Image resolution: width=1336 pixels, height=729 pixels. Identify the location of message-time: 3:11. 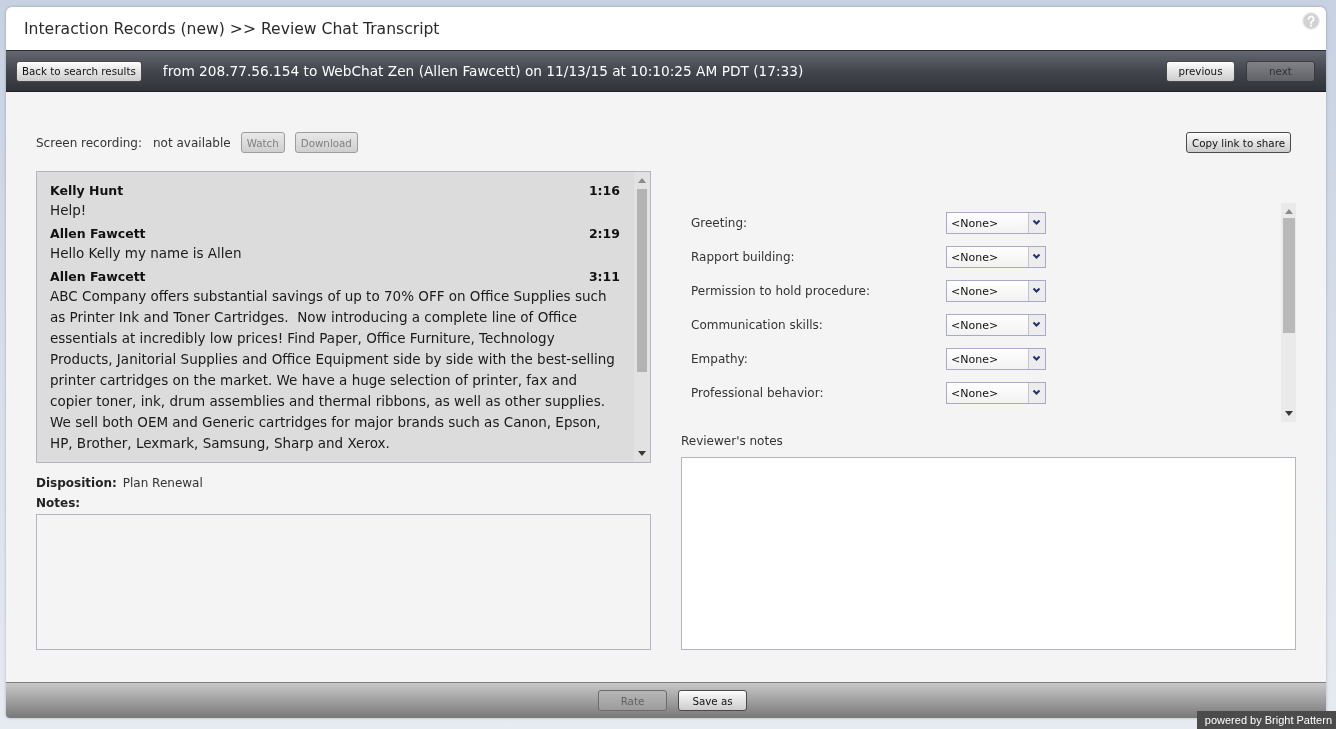
(604, 277).